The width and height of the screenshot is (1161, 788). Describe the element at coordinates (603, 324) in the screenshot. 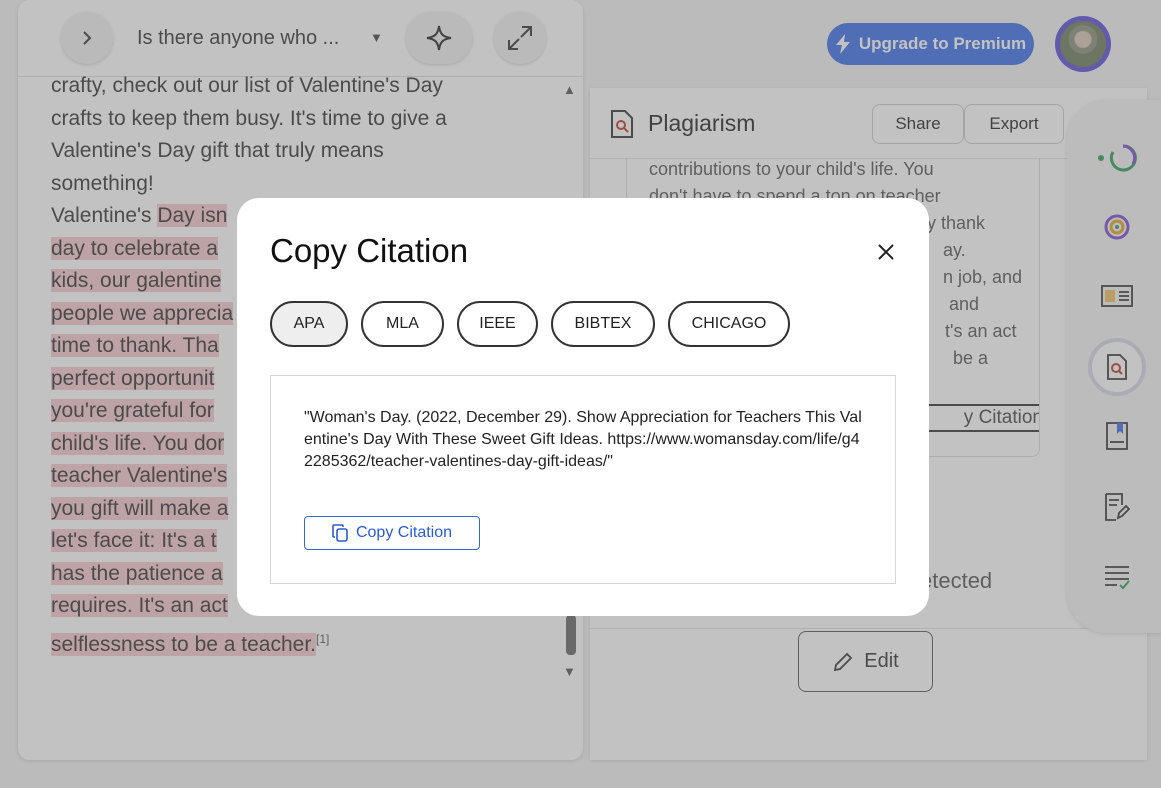

I see `format-bibtex: BIBTEX` at that location.